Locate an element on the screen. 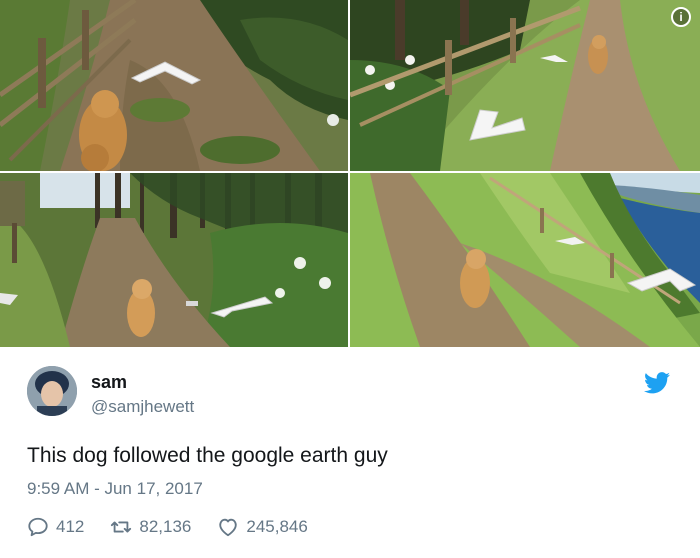  avatar is located at coordinates (52, 391).